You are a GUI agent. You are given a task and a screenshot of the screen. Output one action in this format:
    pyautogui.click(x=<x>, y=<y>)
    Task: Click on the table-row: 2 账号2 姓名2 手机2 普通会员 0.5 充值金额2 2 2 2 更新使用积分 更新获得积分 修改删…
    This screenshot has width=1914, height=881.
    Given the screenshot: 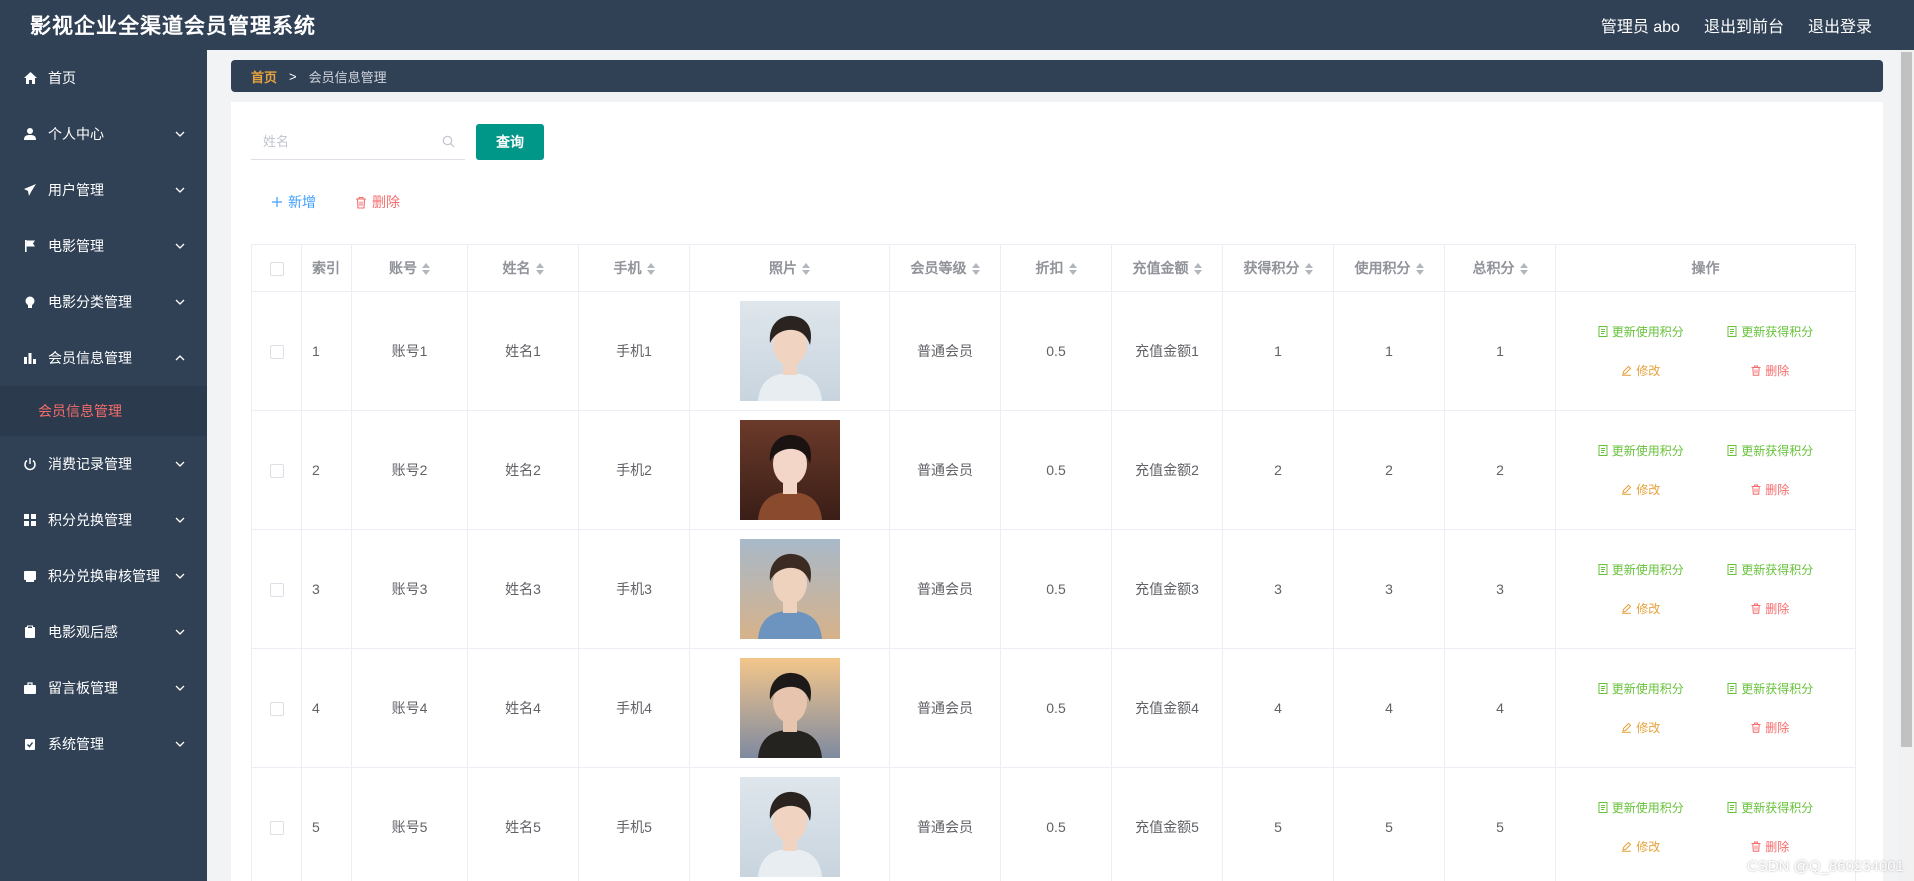 What is the action you would take?
    pyautogui.click(x=1053, y=470)
    